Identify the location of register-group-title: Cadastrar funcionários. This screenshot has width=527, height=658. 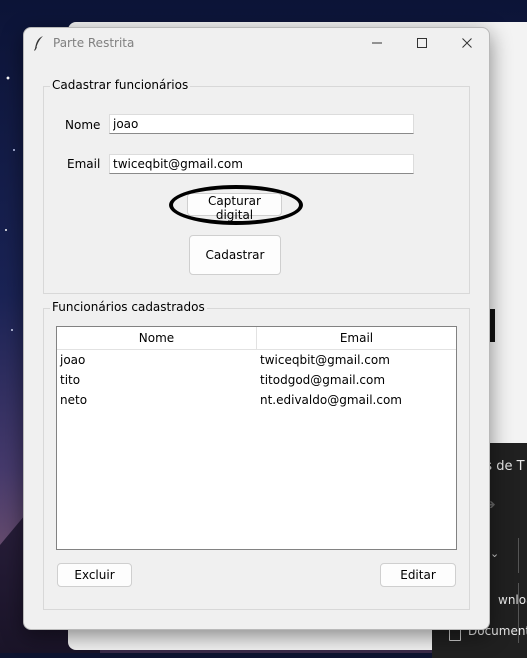
(120, 85).